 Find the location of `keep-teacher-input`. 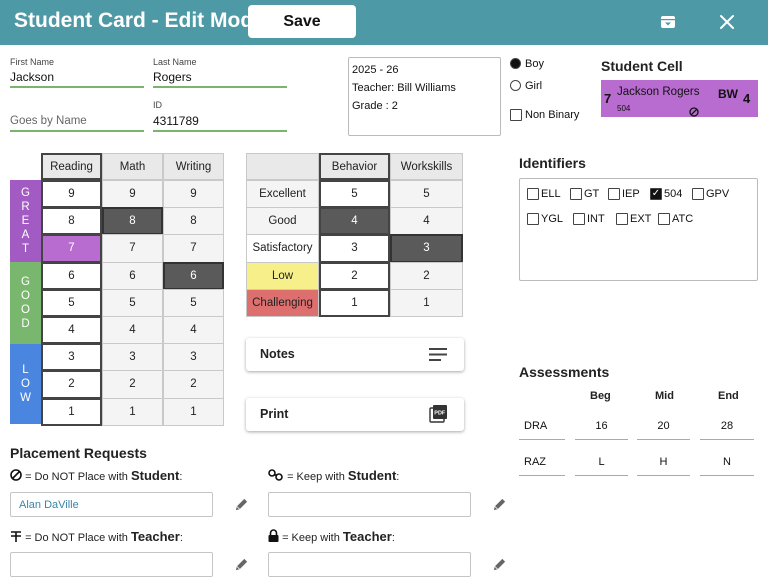

keep-teacher-input is located at coordinates (369, 564).